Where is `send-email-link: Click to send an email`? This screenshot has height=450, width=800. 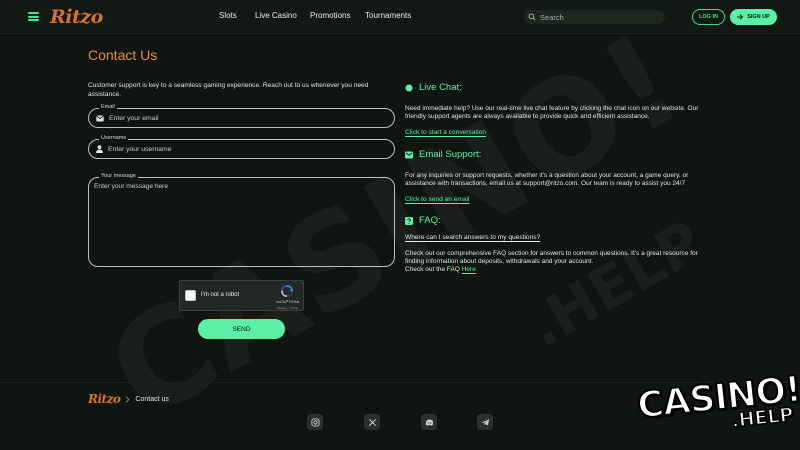
send-email-link: Click to send an email is located at coordinates (437, 199).